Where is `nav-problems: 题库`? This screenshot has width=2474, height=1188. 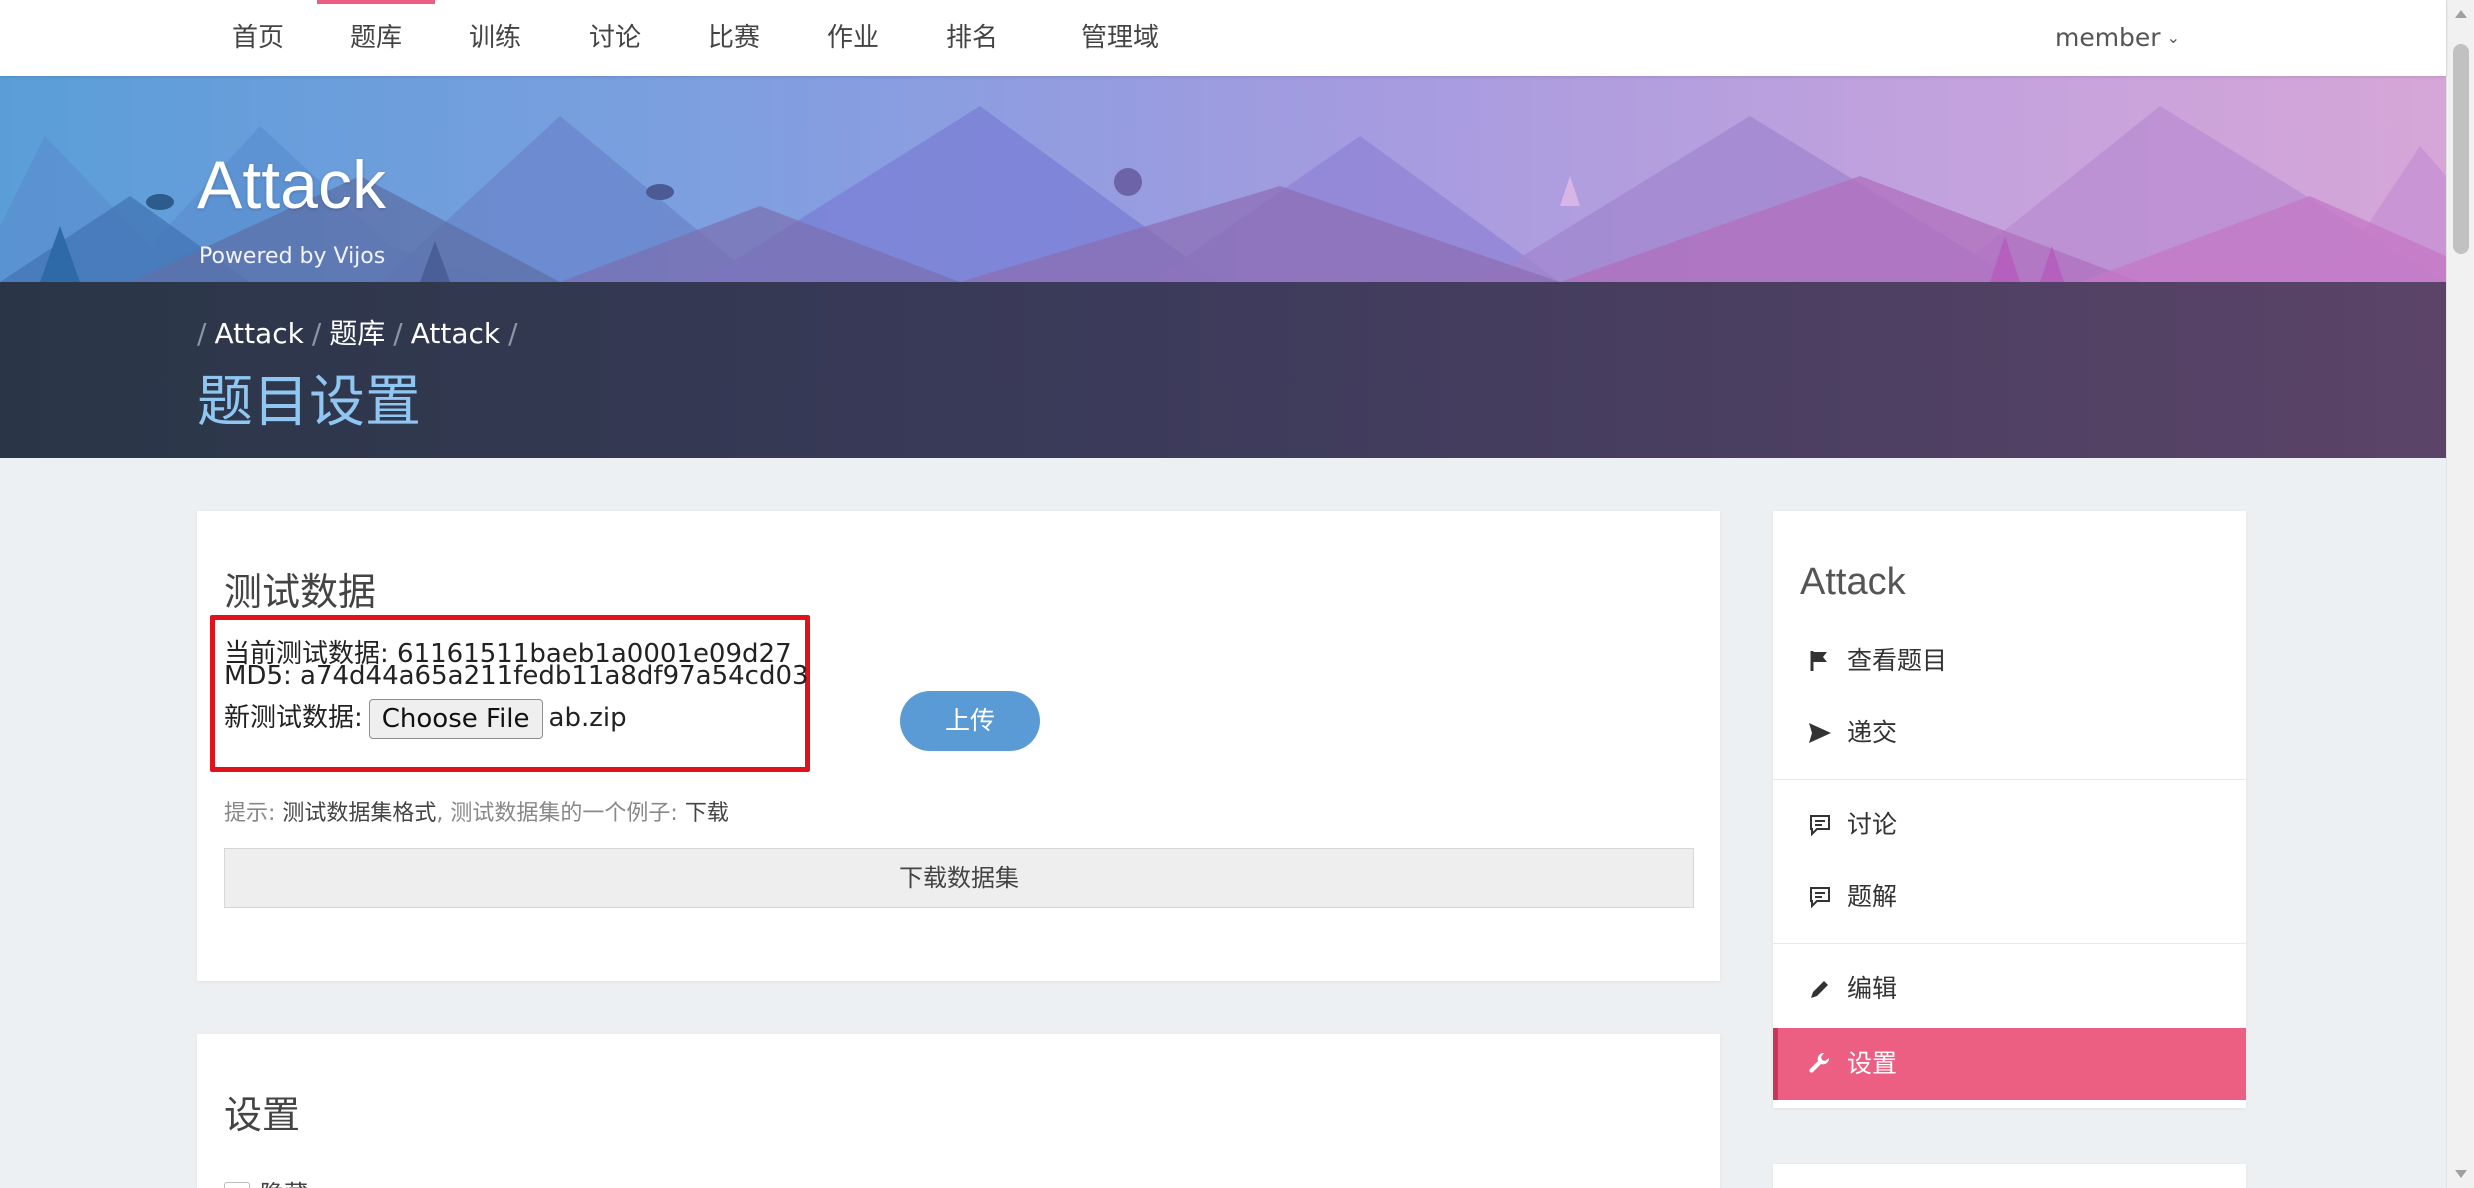
nav-problems: 题库 is located at coordinates (376, 38).